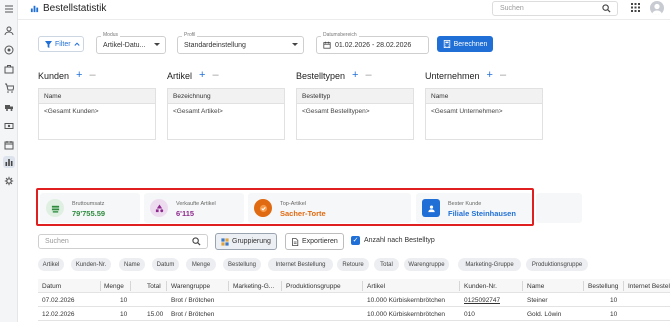  What do you see at coordinates (355, 111) in the screenshot?
I see `bestelltypen-list-item: <Gesamt Bestelltypen>` at bounding box center [355, 111].